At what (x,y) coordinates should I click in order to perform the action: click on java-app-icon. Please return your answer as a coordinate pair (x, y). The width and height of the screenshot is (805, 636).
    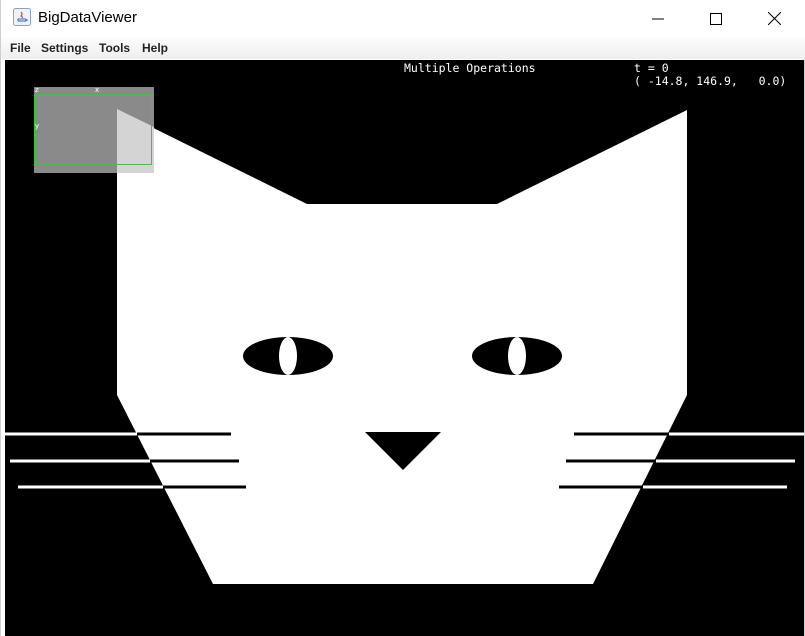
    Looking at the image, I should click on (22, 17).